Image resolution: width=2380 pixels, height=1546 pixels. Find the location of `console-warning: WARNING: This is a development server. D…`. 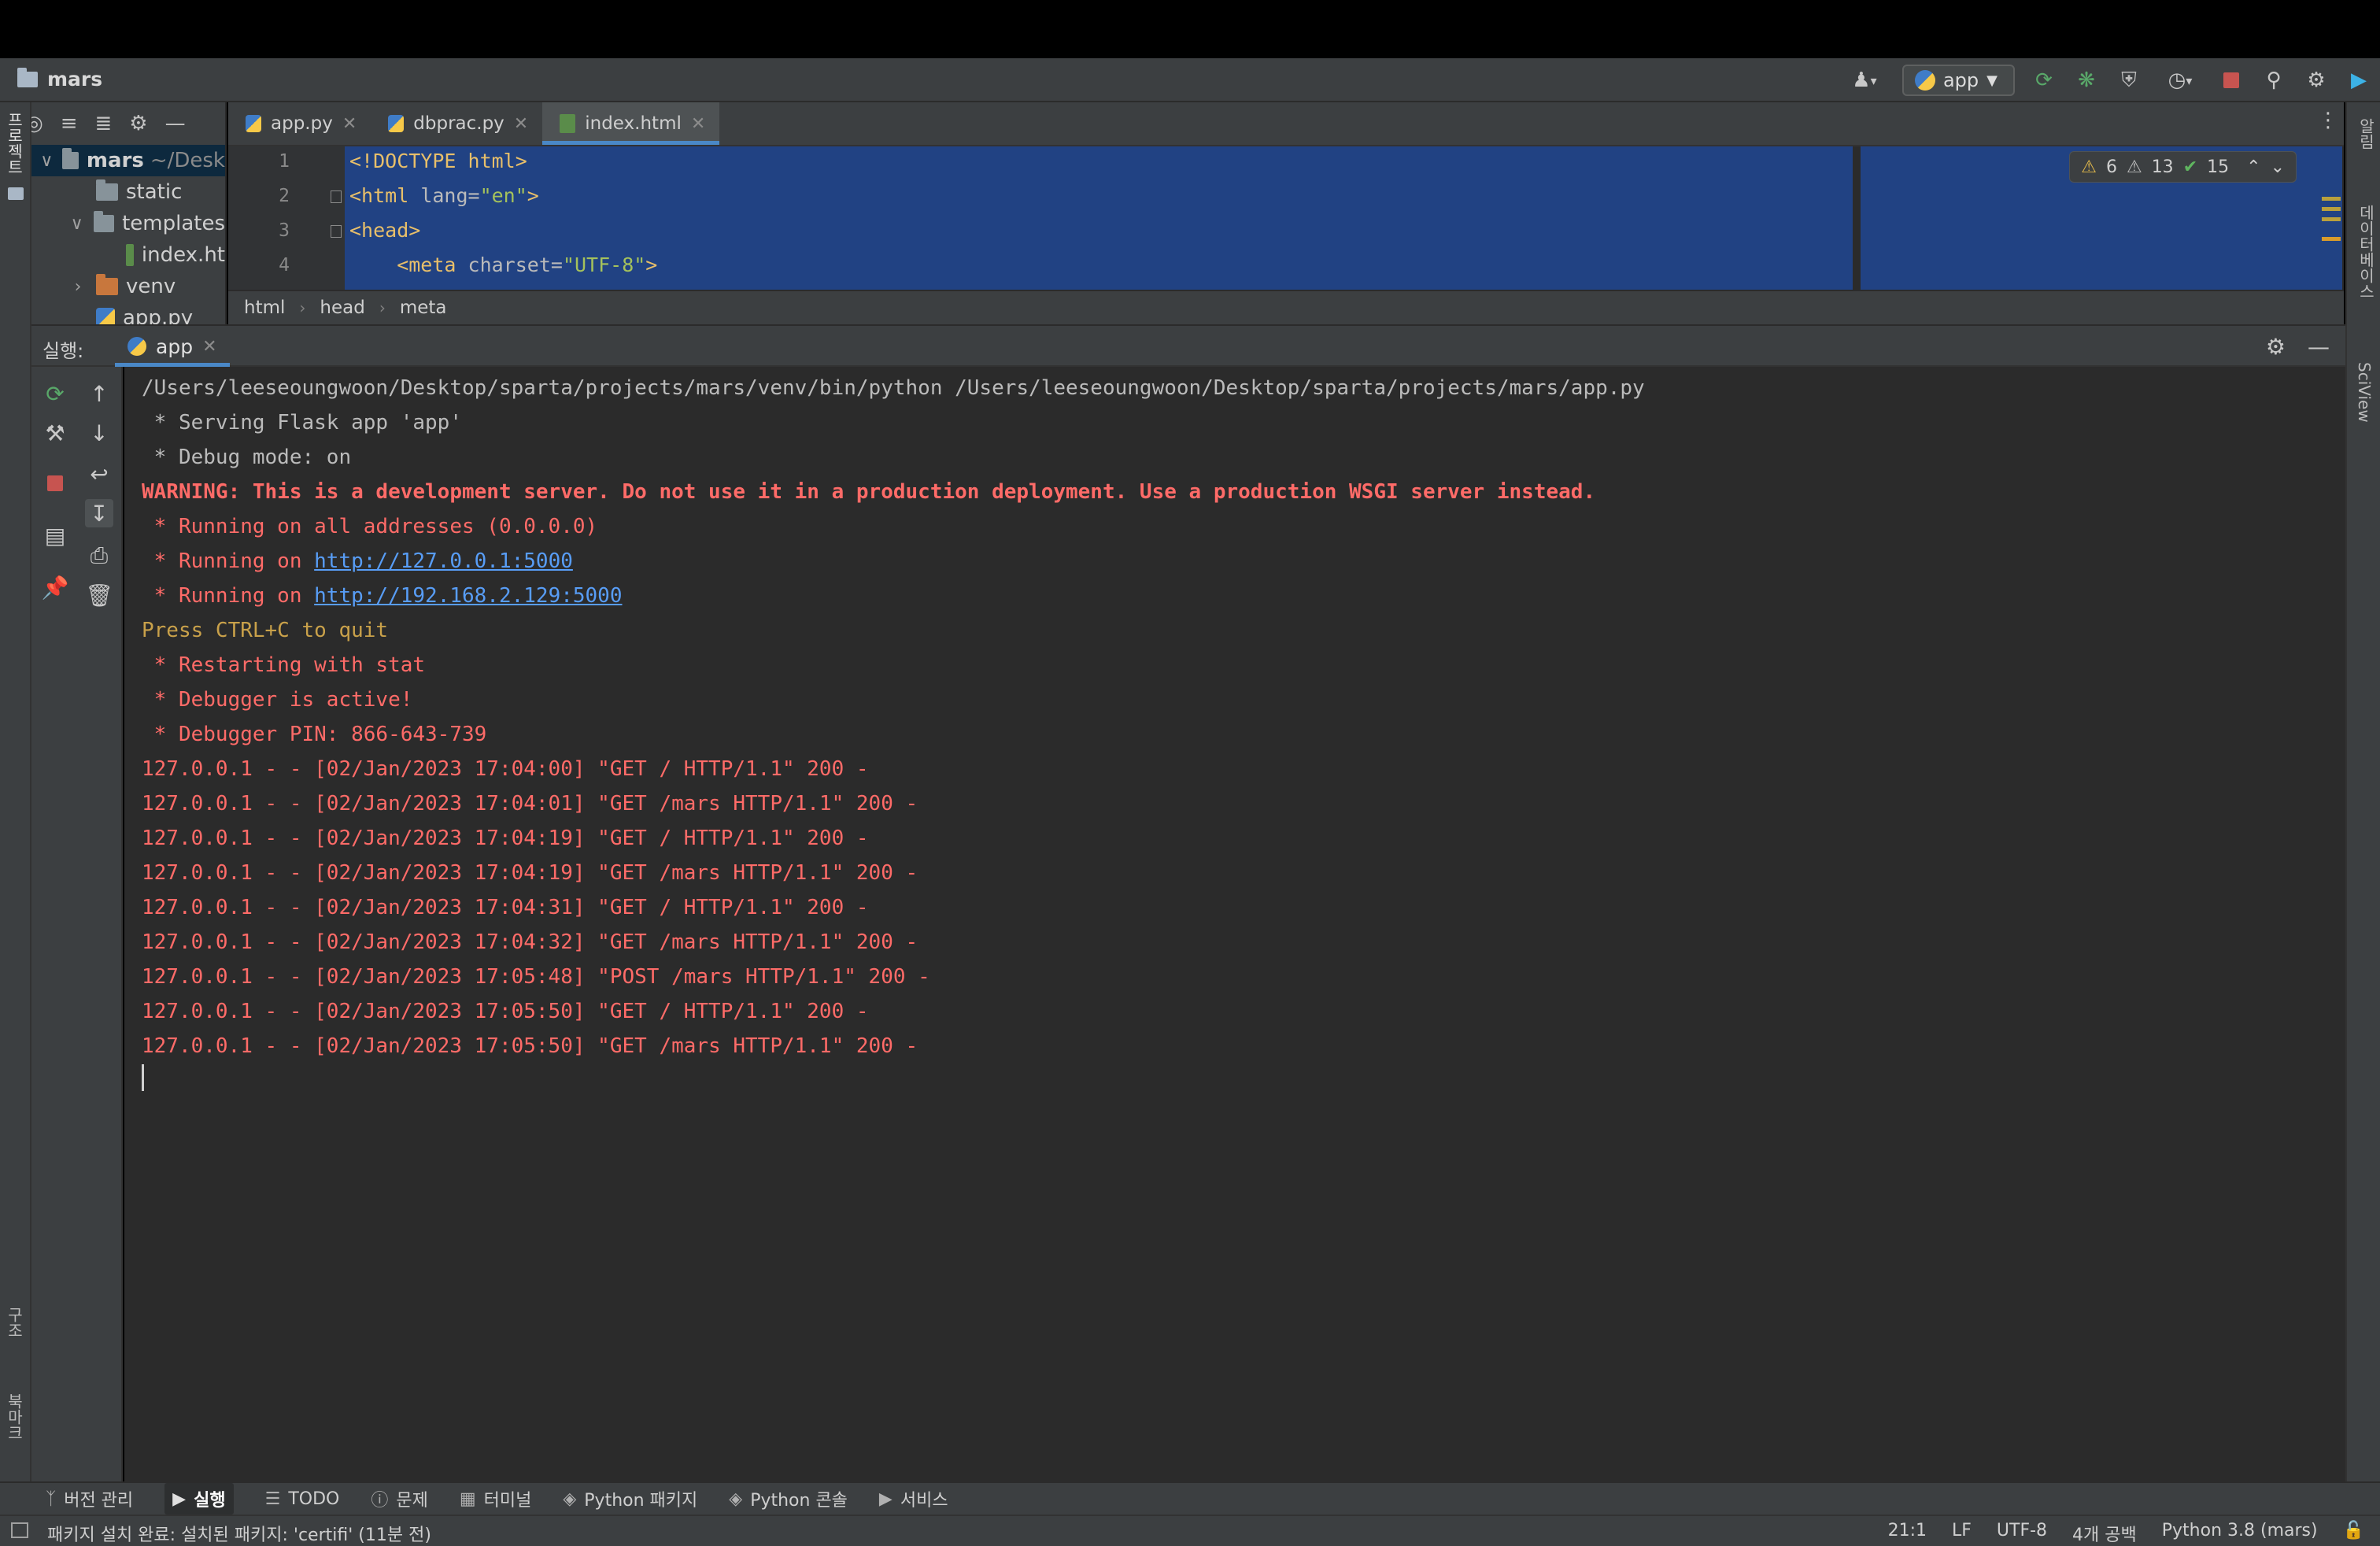

console-warning: WARNING: This is a development server. D… is located at coordinates (869, 492).